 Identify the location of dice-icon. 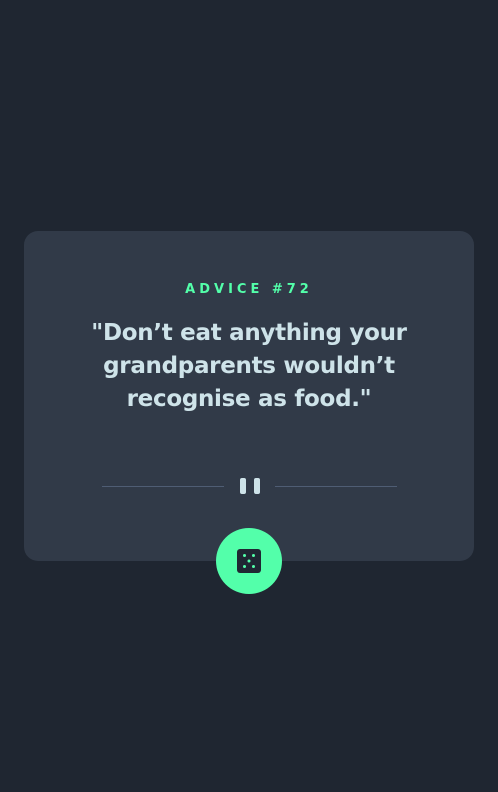
(249, 561).